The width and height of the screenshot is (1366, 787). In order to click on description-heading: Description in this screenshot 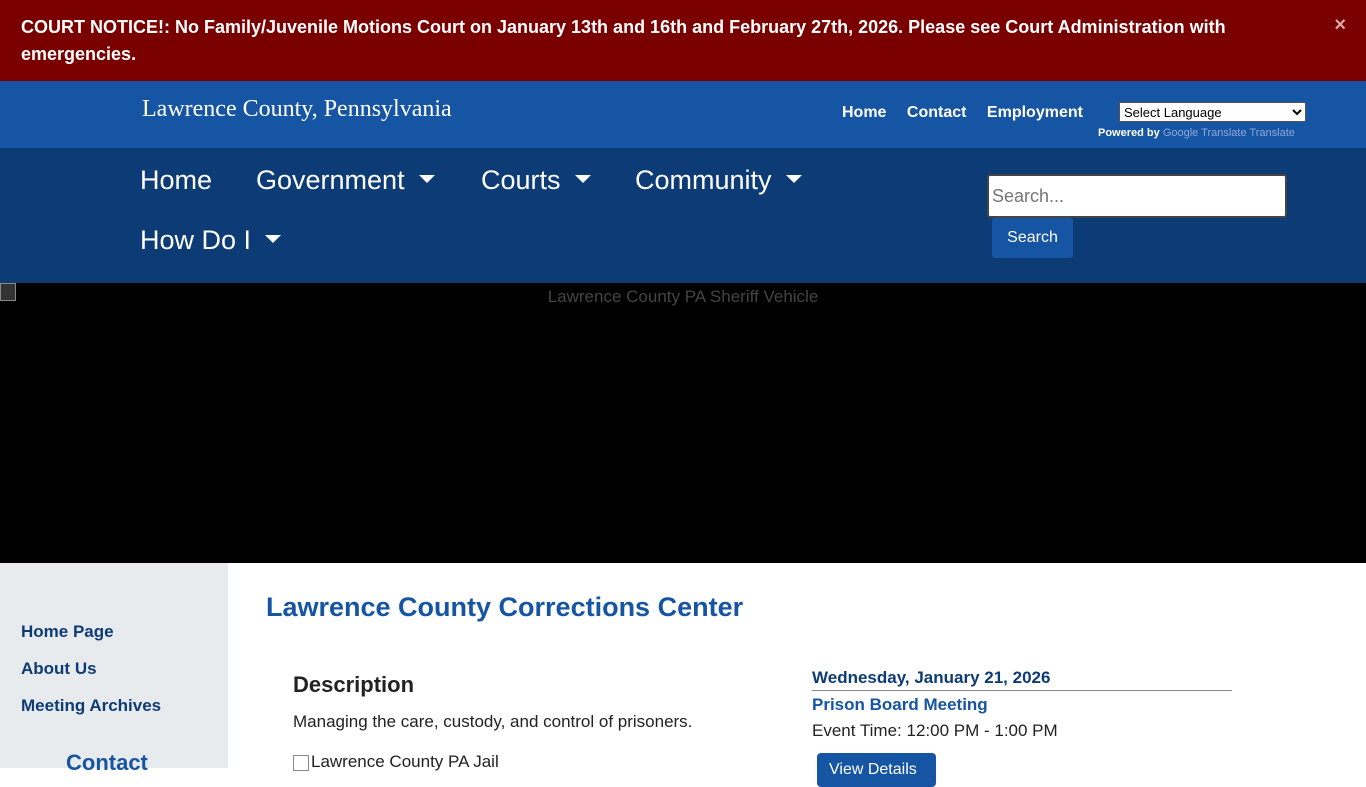, I will do `click(354, 684)`.